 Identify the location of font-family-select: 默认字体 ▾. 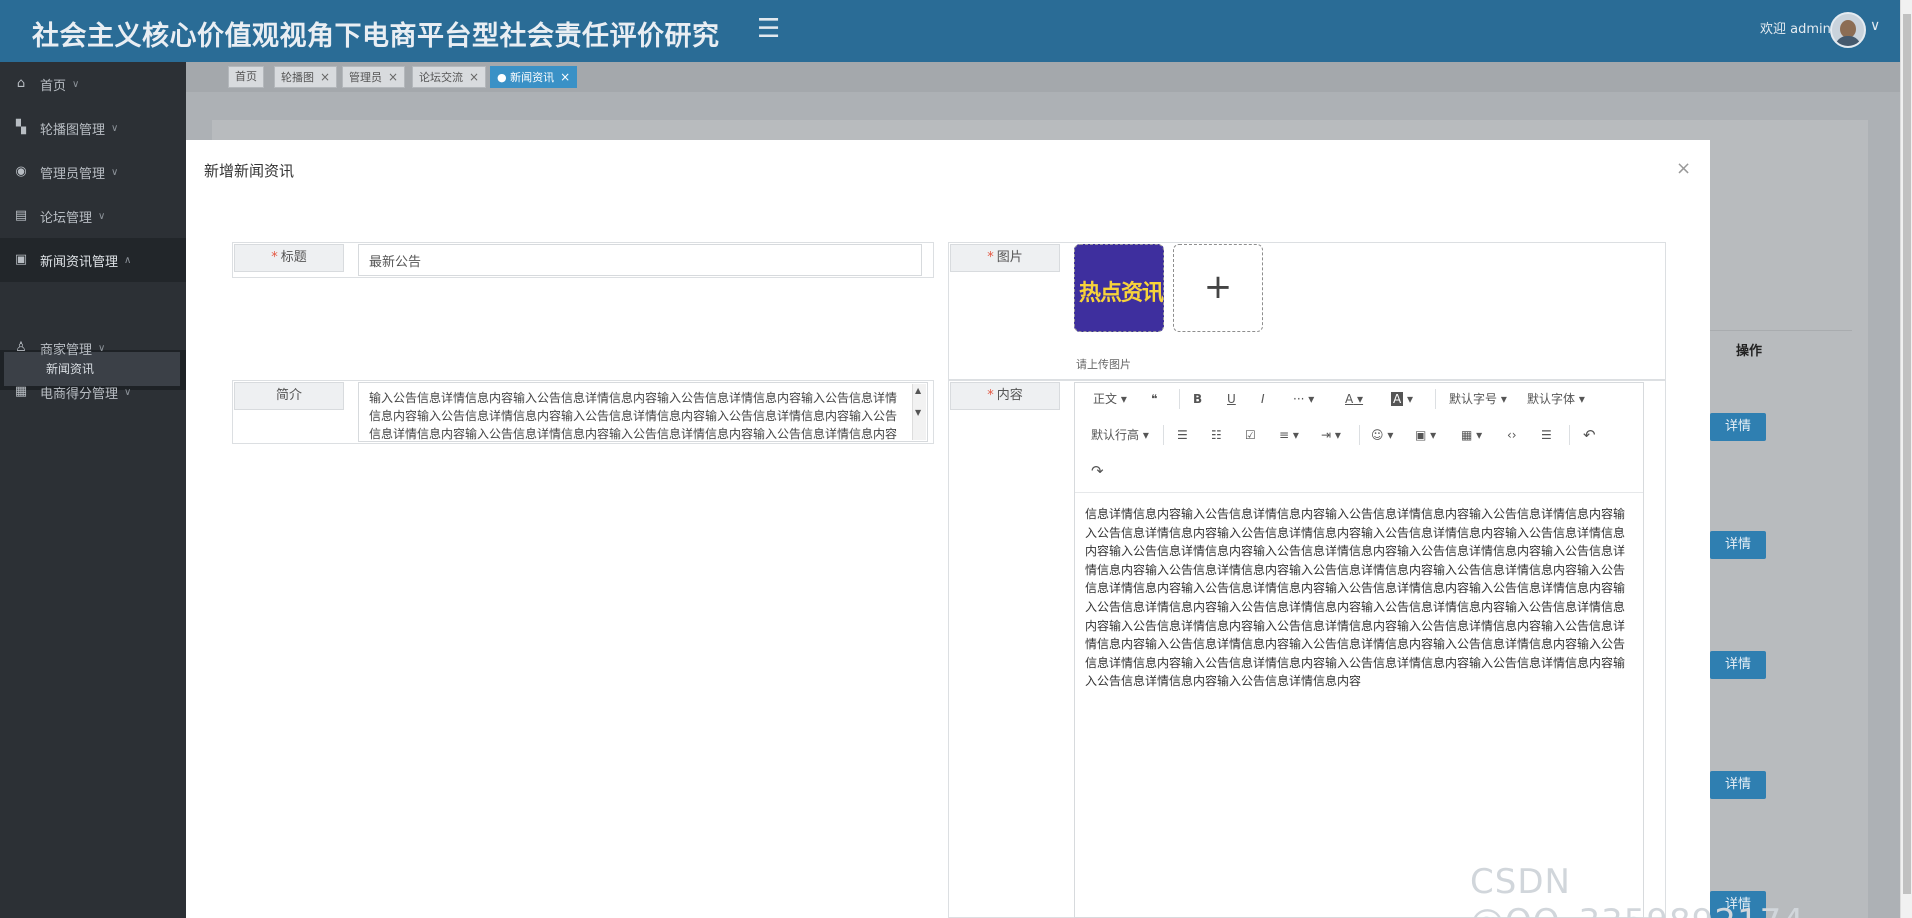
(1556, 399).